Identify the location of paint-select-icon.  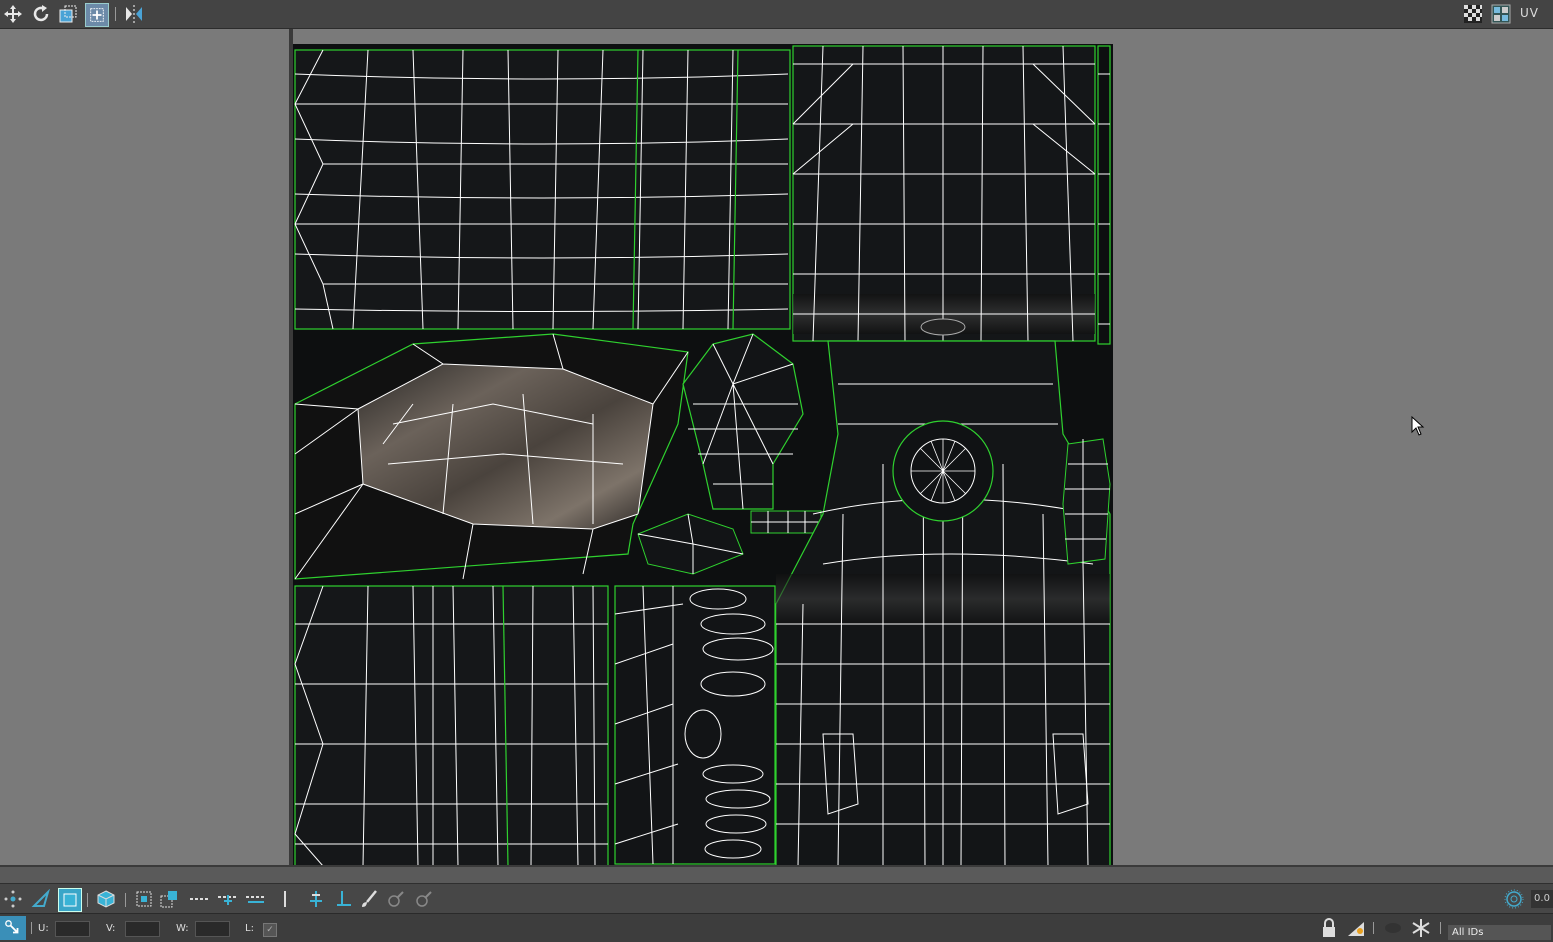
(369, 899).